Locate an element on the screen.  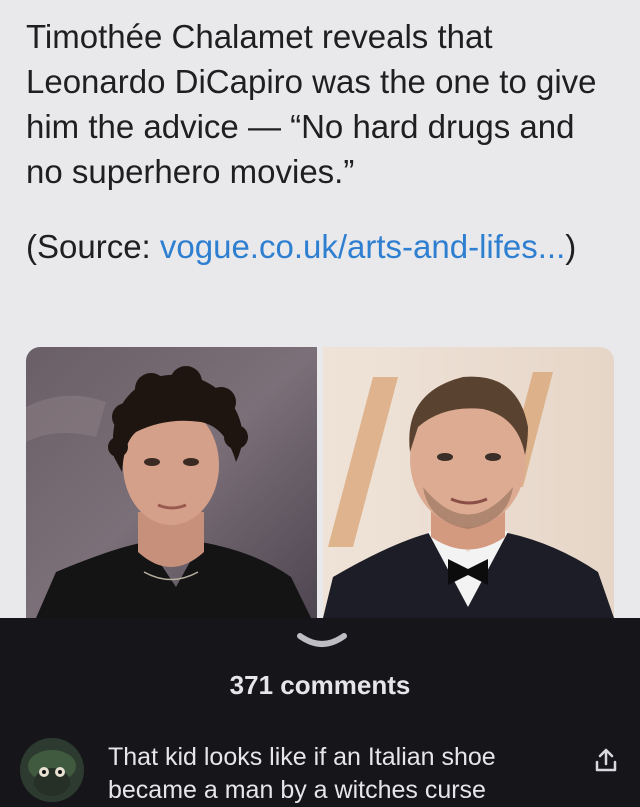
avatar is located at coordinates (52, 770).